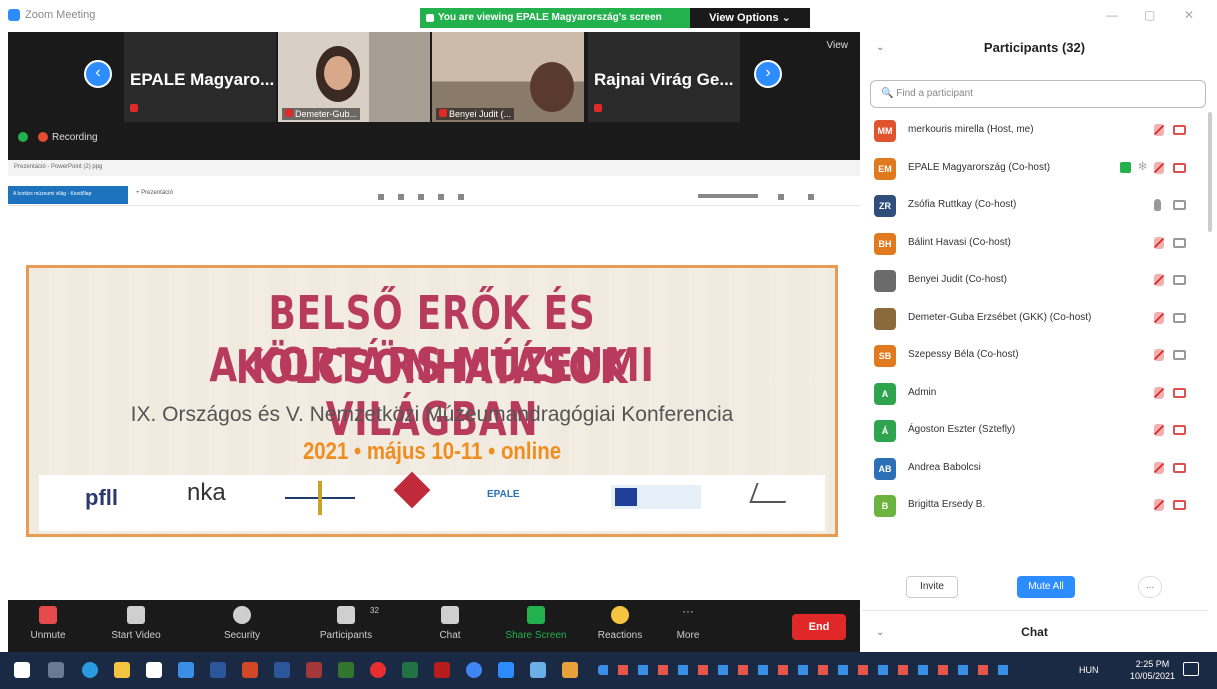 The image size is (1217, 689). I want to click on minimize-icon: —, so click(1112, 15).